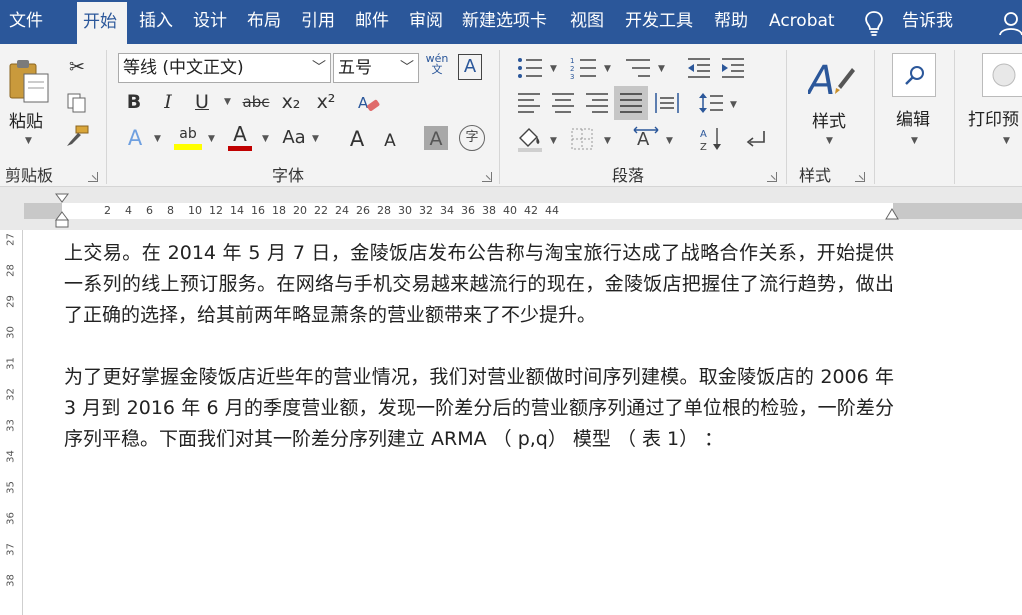  Describe the element at coordinates (584, 68) in the screenshot. I see `numbering-icon: 1 2 3` at that location.